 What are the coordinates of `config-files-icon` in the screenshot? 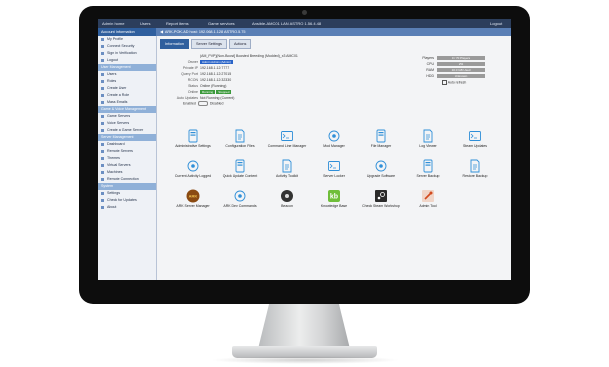 It's located at (240, 136).